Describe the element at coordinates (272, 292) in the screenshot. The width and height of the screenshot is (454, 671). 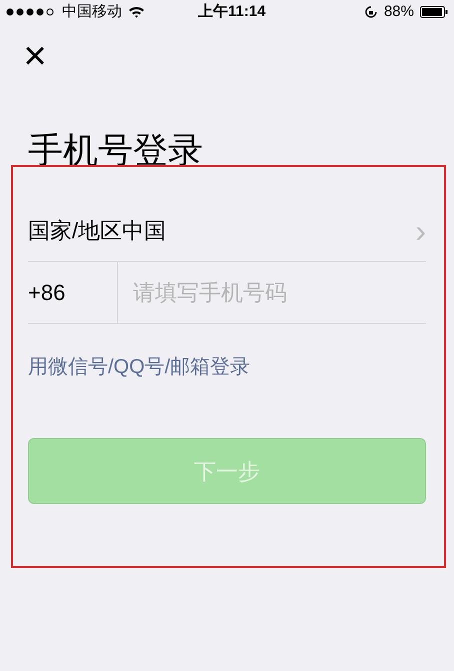
I see `phone-input: 请填写手机号码` at that location.